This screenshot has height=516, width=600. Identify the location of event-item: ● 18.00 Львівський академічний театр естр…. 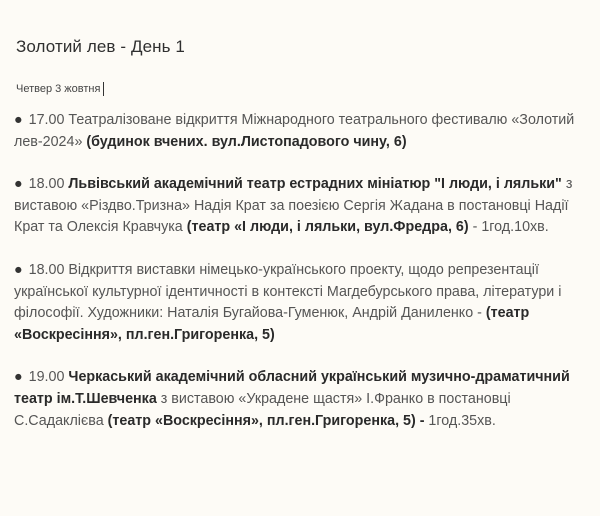
(300, 206).